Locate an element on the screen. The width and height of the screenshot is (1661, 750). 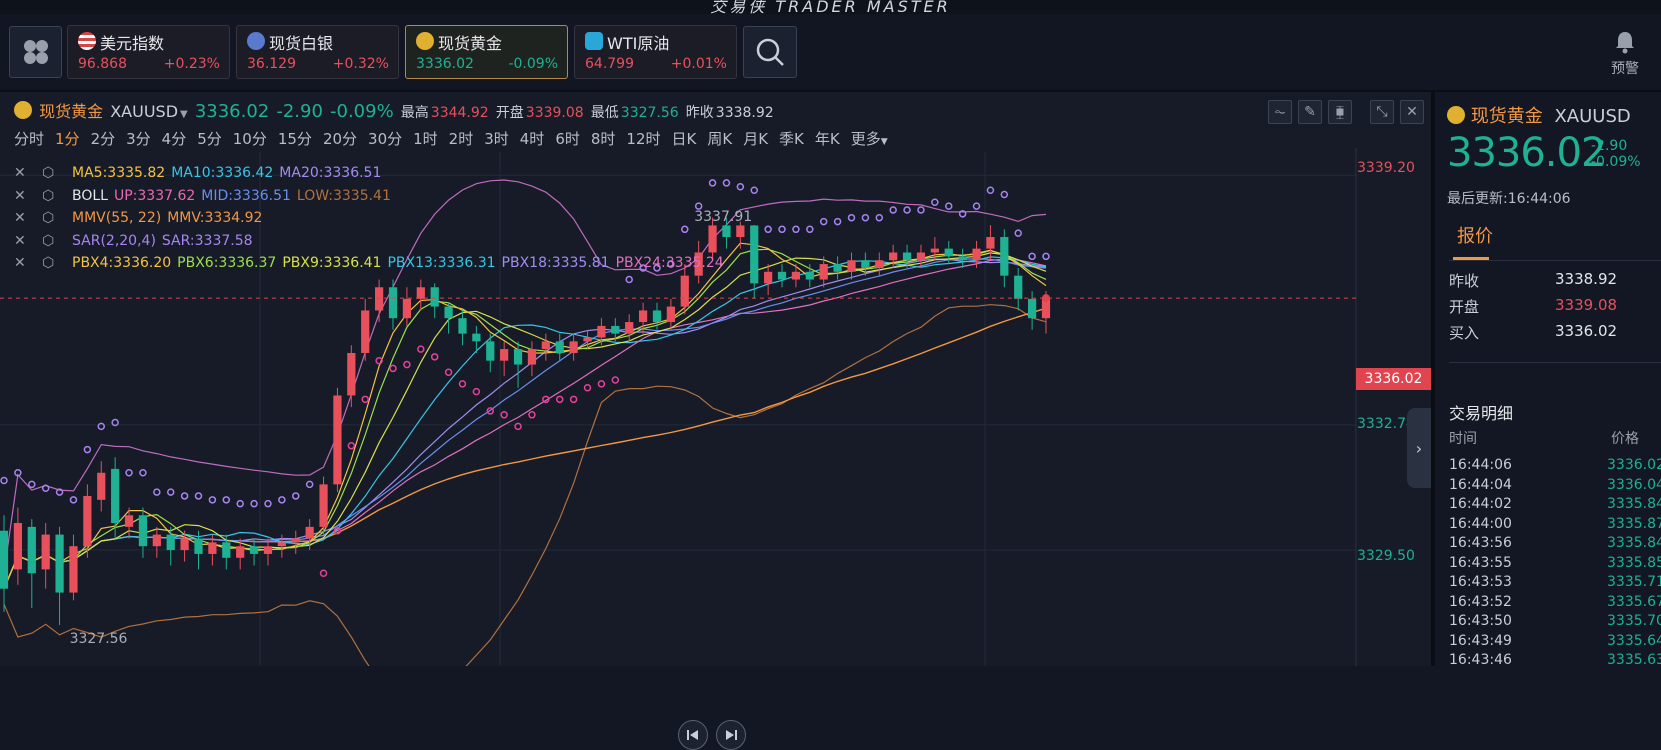
search-button is located at coordinates (770, 52).